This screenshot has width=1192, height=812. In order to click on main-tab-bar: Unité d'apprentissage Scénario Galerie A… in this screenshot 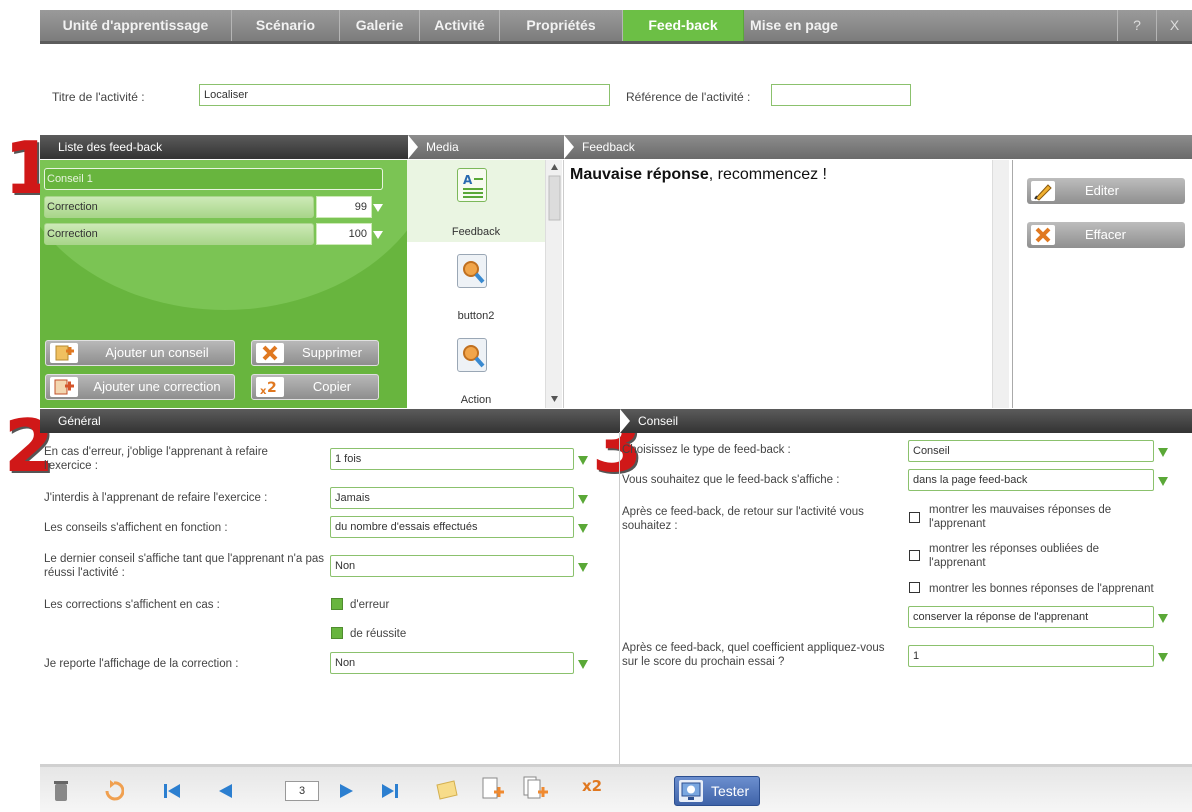, I will do `click(616, 27)`.